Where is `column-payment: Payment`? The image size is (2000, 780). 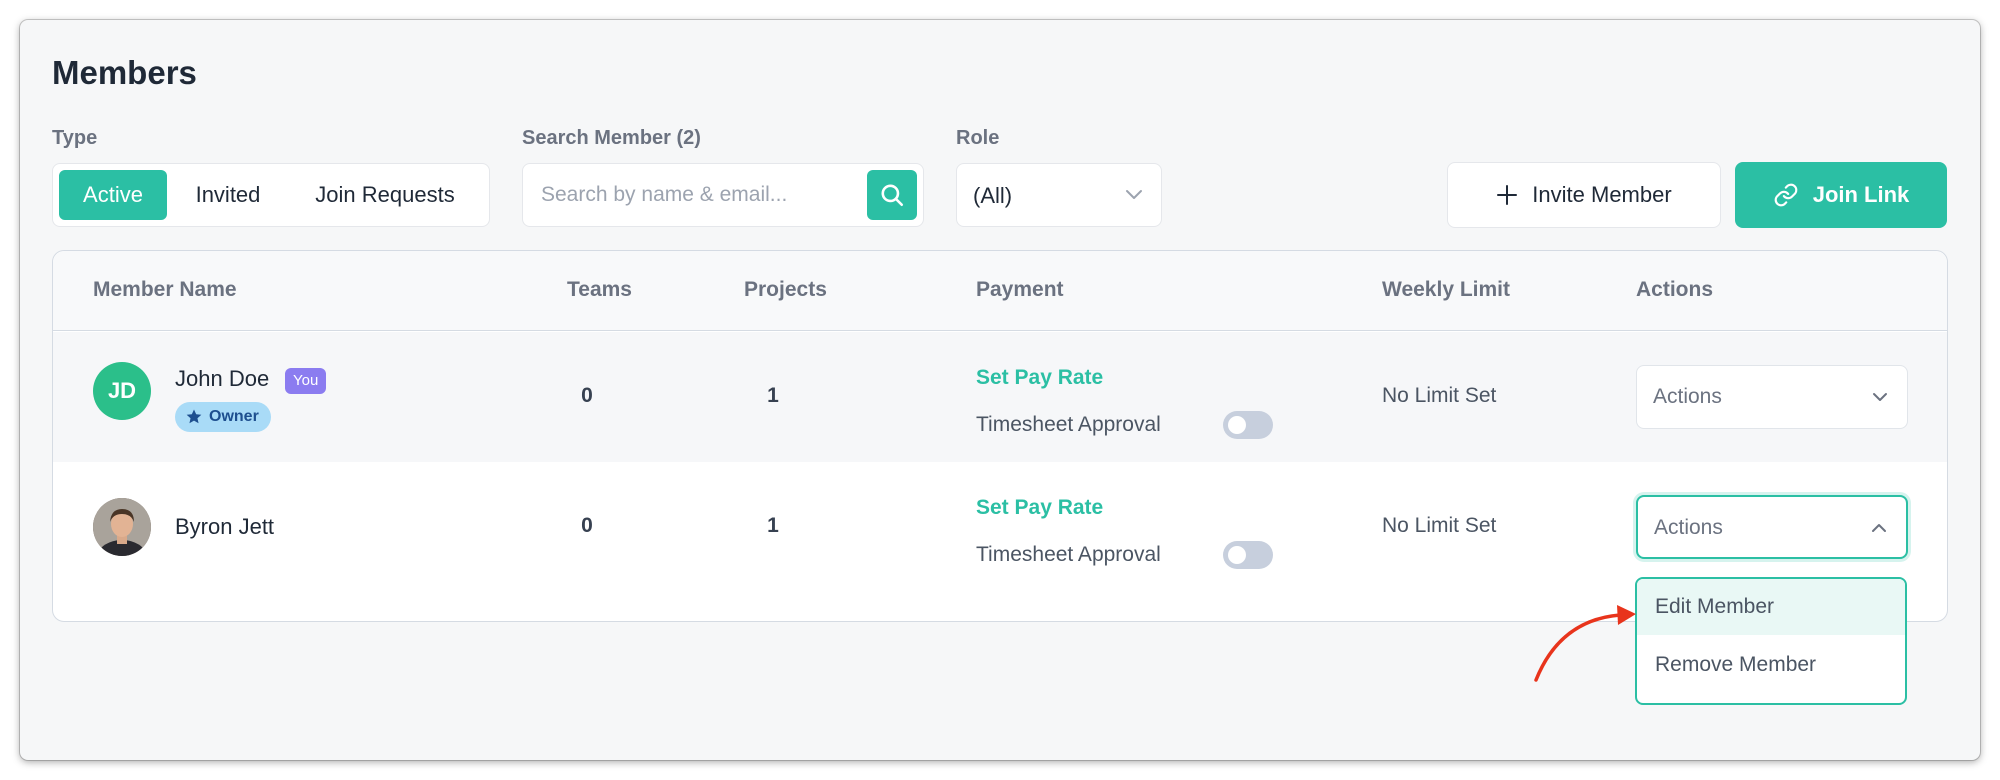 column-payment: Payment is located at coordinates (1020, 289).